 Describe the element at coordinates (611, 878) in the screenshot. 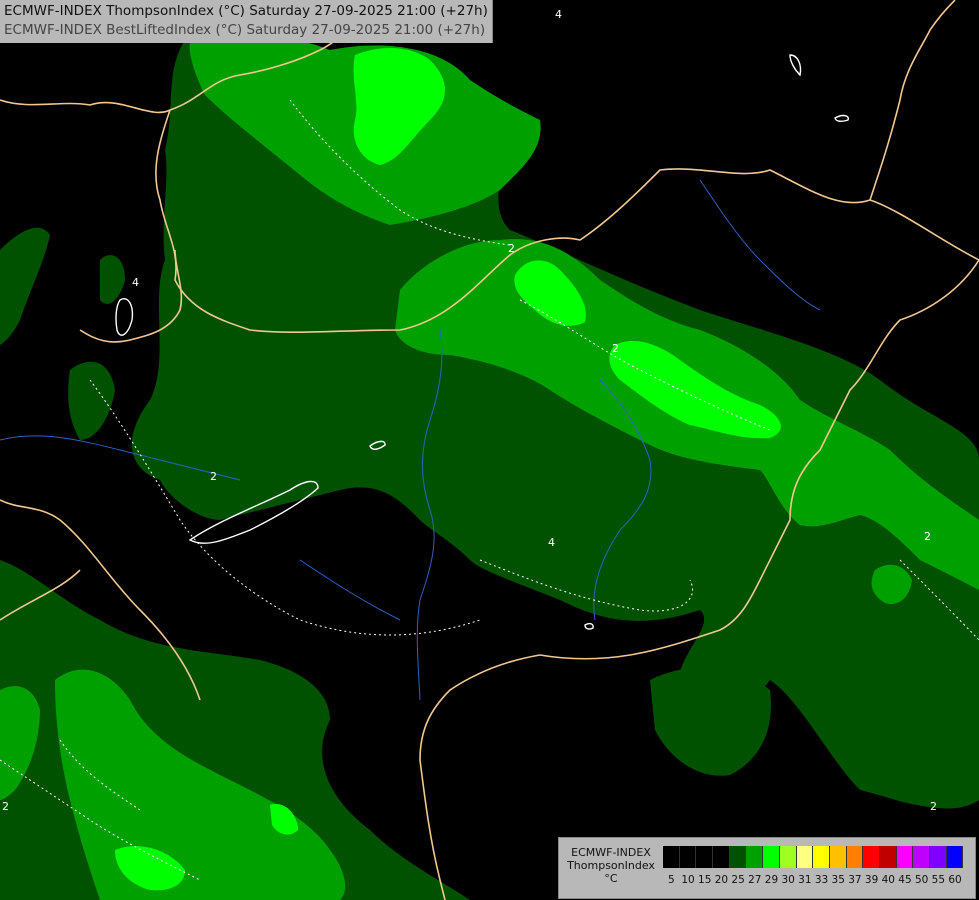

I see `legend-unit: °C` at that location.